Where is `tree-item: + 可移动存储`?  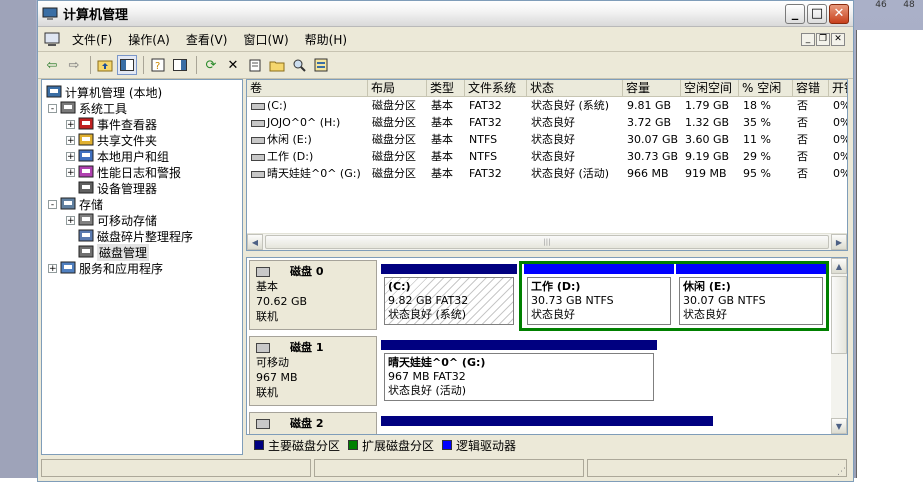
tree-item: + 可移动存储 is located at coordinates (111, 220).